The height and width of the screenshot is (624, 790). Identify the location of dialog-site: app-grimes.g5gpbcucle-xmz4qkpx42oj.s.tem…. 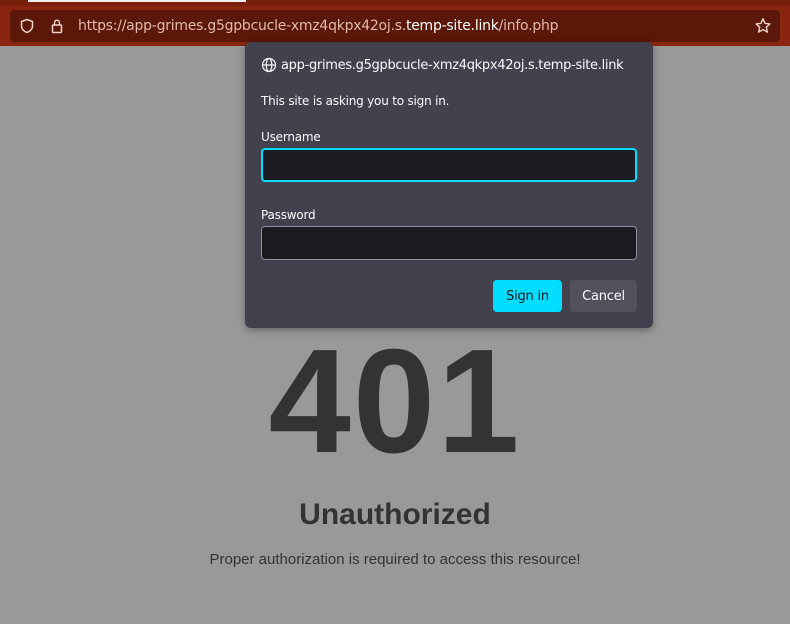
(452, 65).